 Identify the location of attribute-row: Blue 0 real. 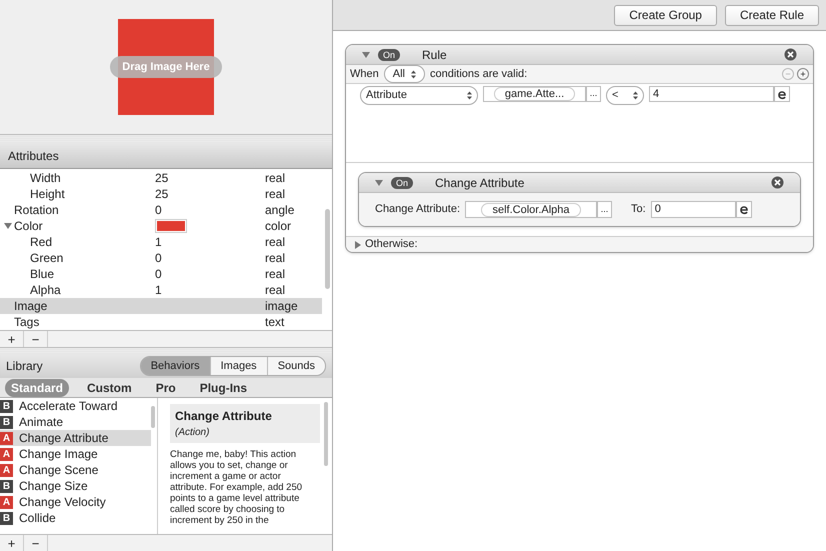
(161, 274).